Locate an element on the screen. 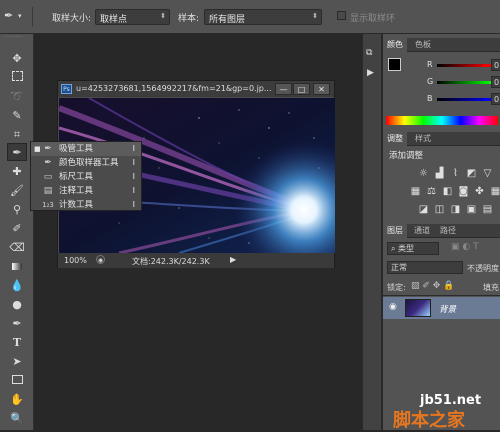 This screenshot has height=432, width=500. status-info-icon: ◉ is located at coordinates (100, 259).